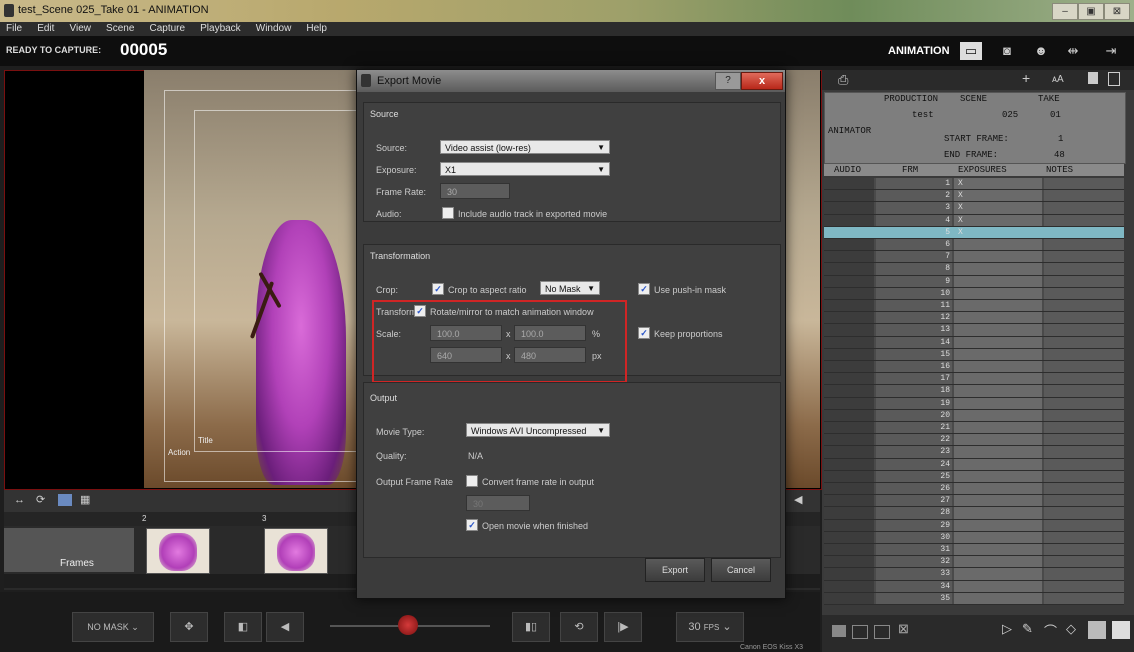  I want to click on sheet-row: 4X, so click(974, 220).